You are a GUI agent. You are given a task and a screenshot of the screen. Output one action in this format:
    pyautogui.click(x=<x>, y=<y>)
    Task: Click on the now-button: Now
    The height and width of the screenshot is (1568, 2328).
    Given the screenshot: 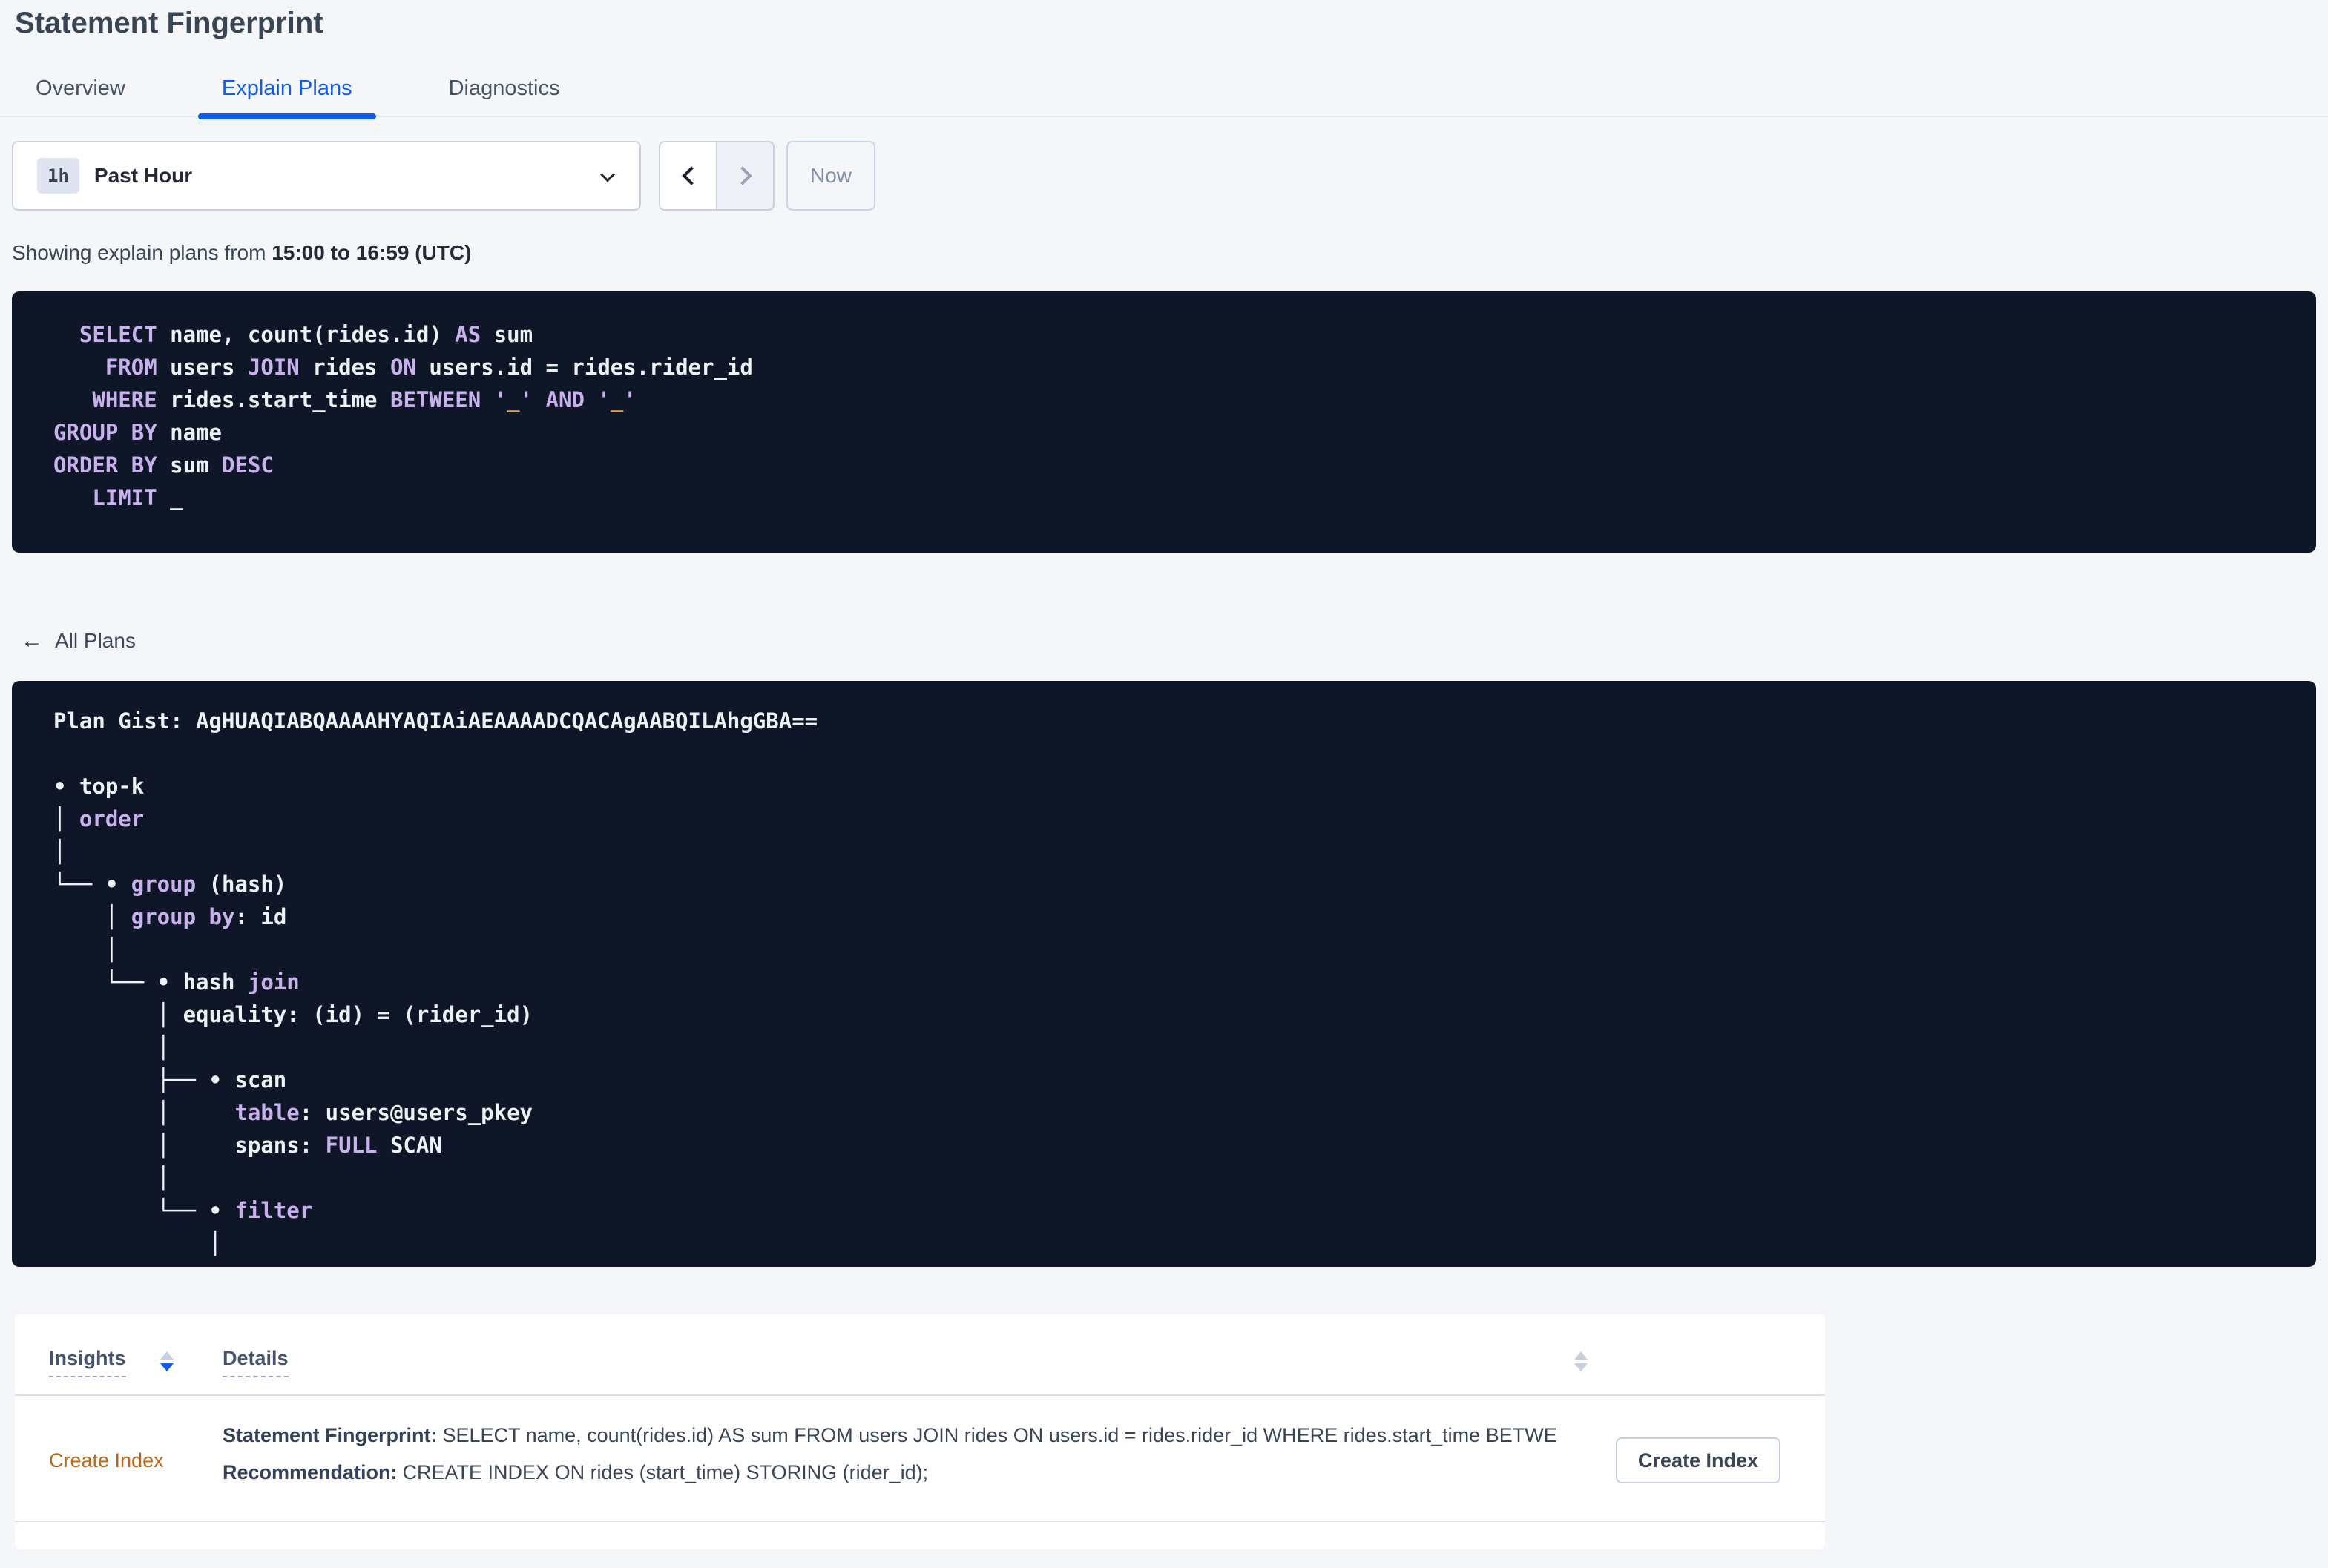 What is the action you would take?
    pyautogui.click(x=830, y=176)
    